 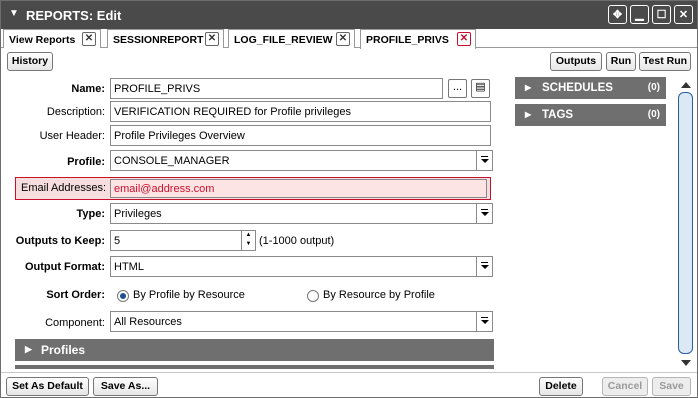 I want to click on schedules-count: (0), so click(x=653, y=87).